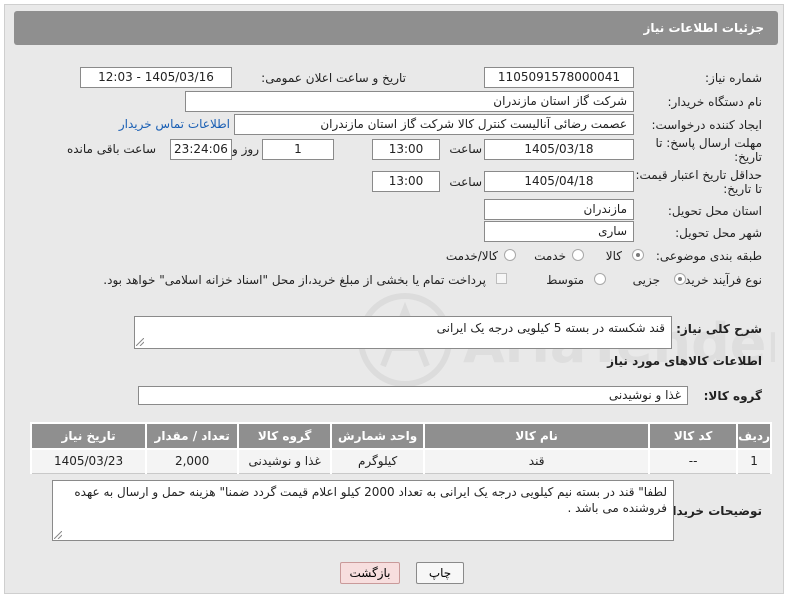 This screenshot has height=598, width=788. I want to click on announce-date-label: تاریخ و ساعت اعلان عمومی:, so click(333, 78).